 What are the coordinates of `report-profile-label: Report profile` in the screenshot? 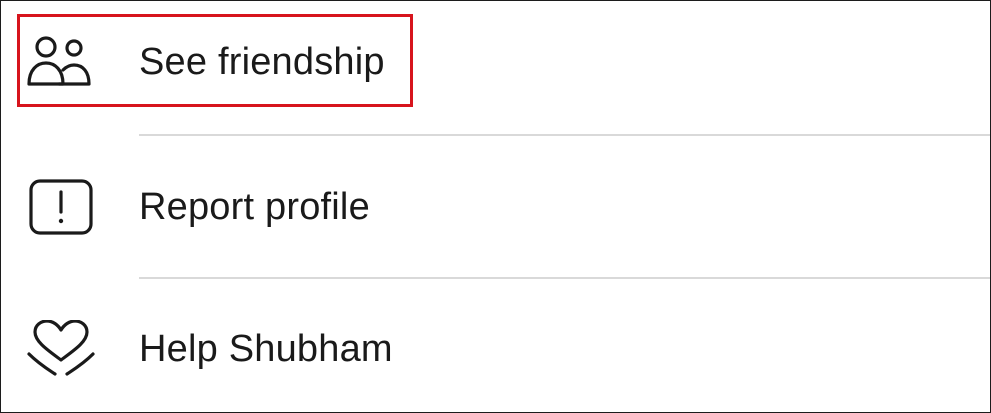 It's located at (254, 207).